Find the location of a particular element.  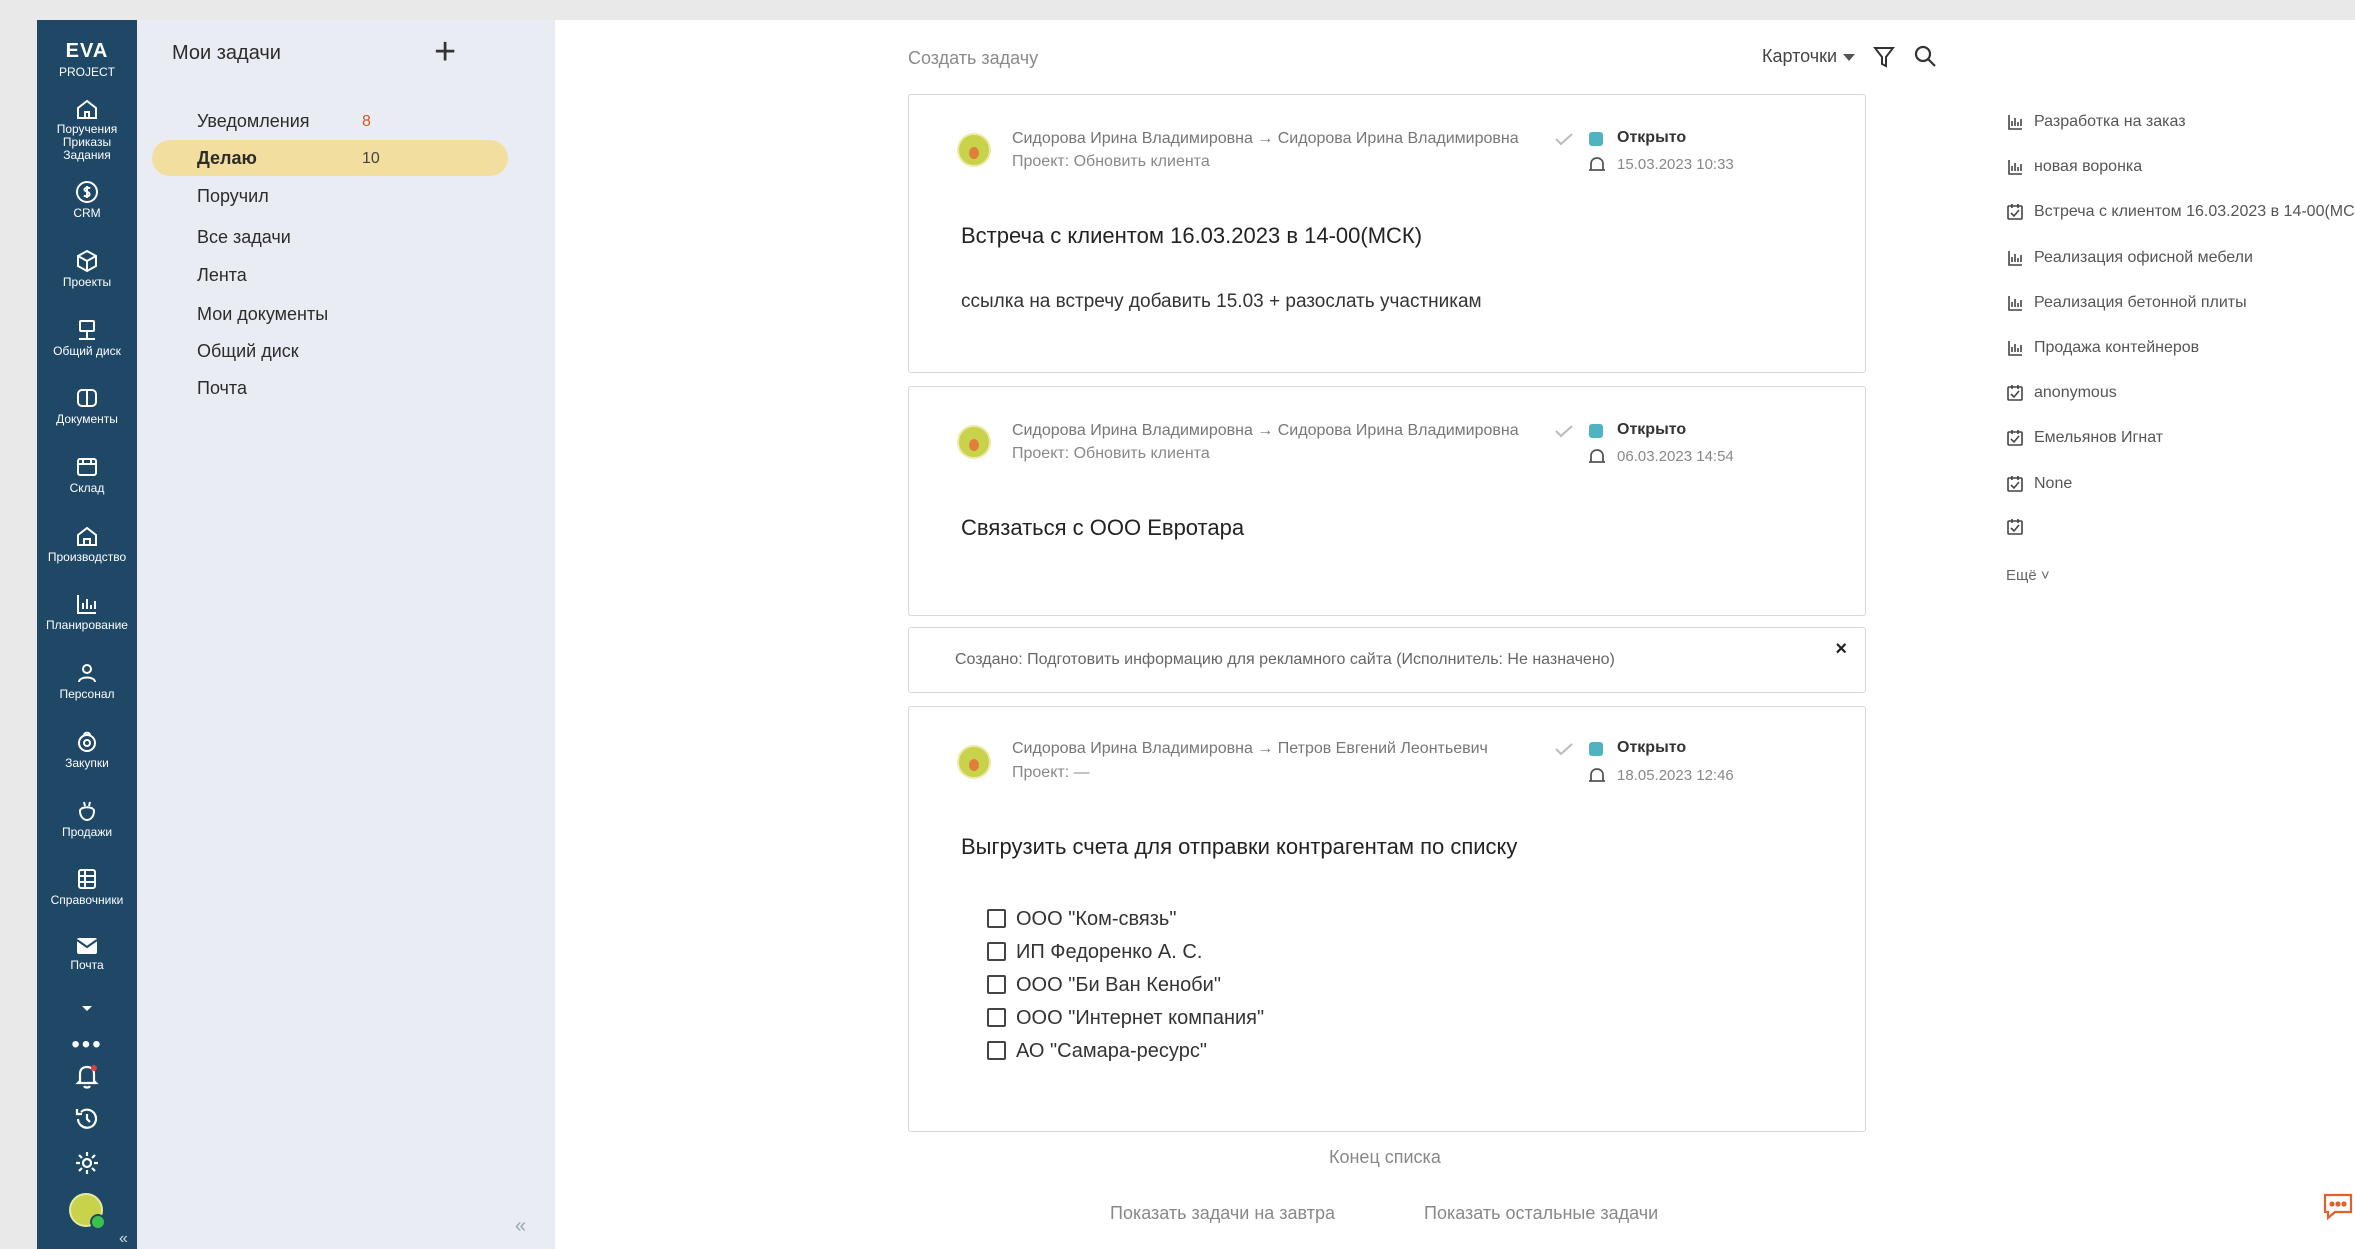

checklist-item-label: ООО "Ком-связь" is located at coordinates (1096, 919).